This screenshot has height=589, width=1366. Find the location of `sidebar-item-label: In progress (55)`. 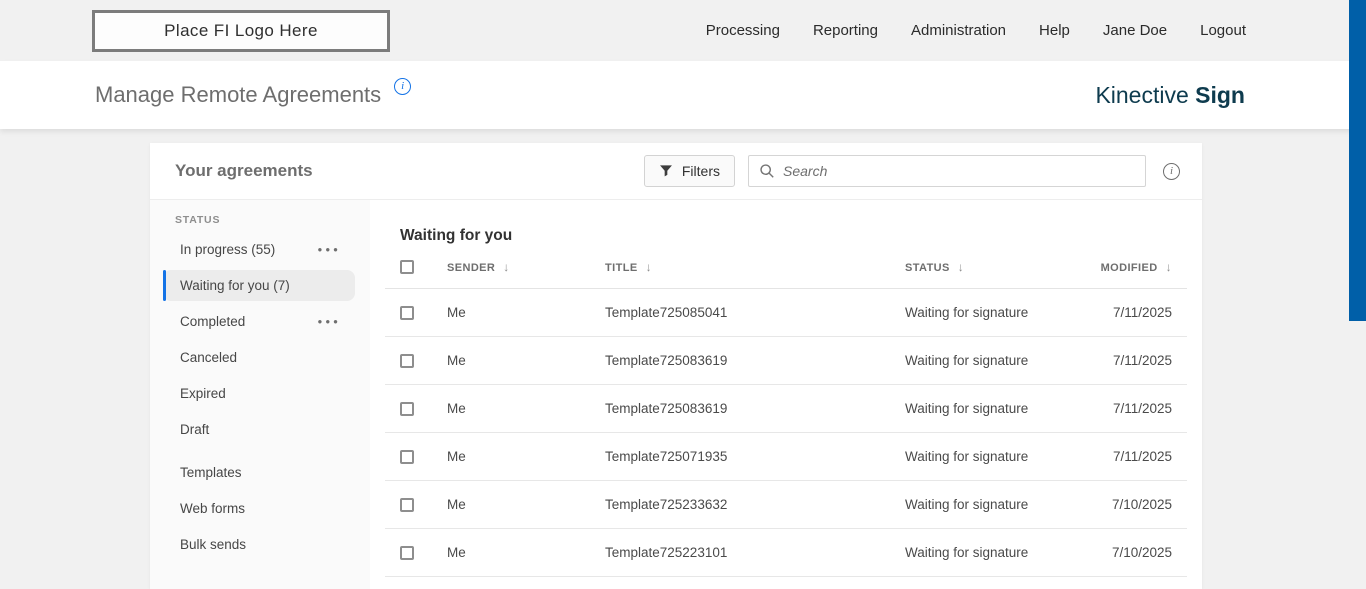

sidebar-item-label: In progress (55) is located at coordinates (228, 249).